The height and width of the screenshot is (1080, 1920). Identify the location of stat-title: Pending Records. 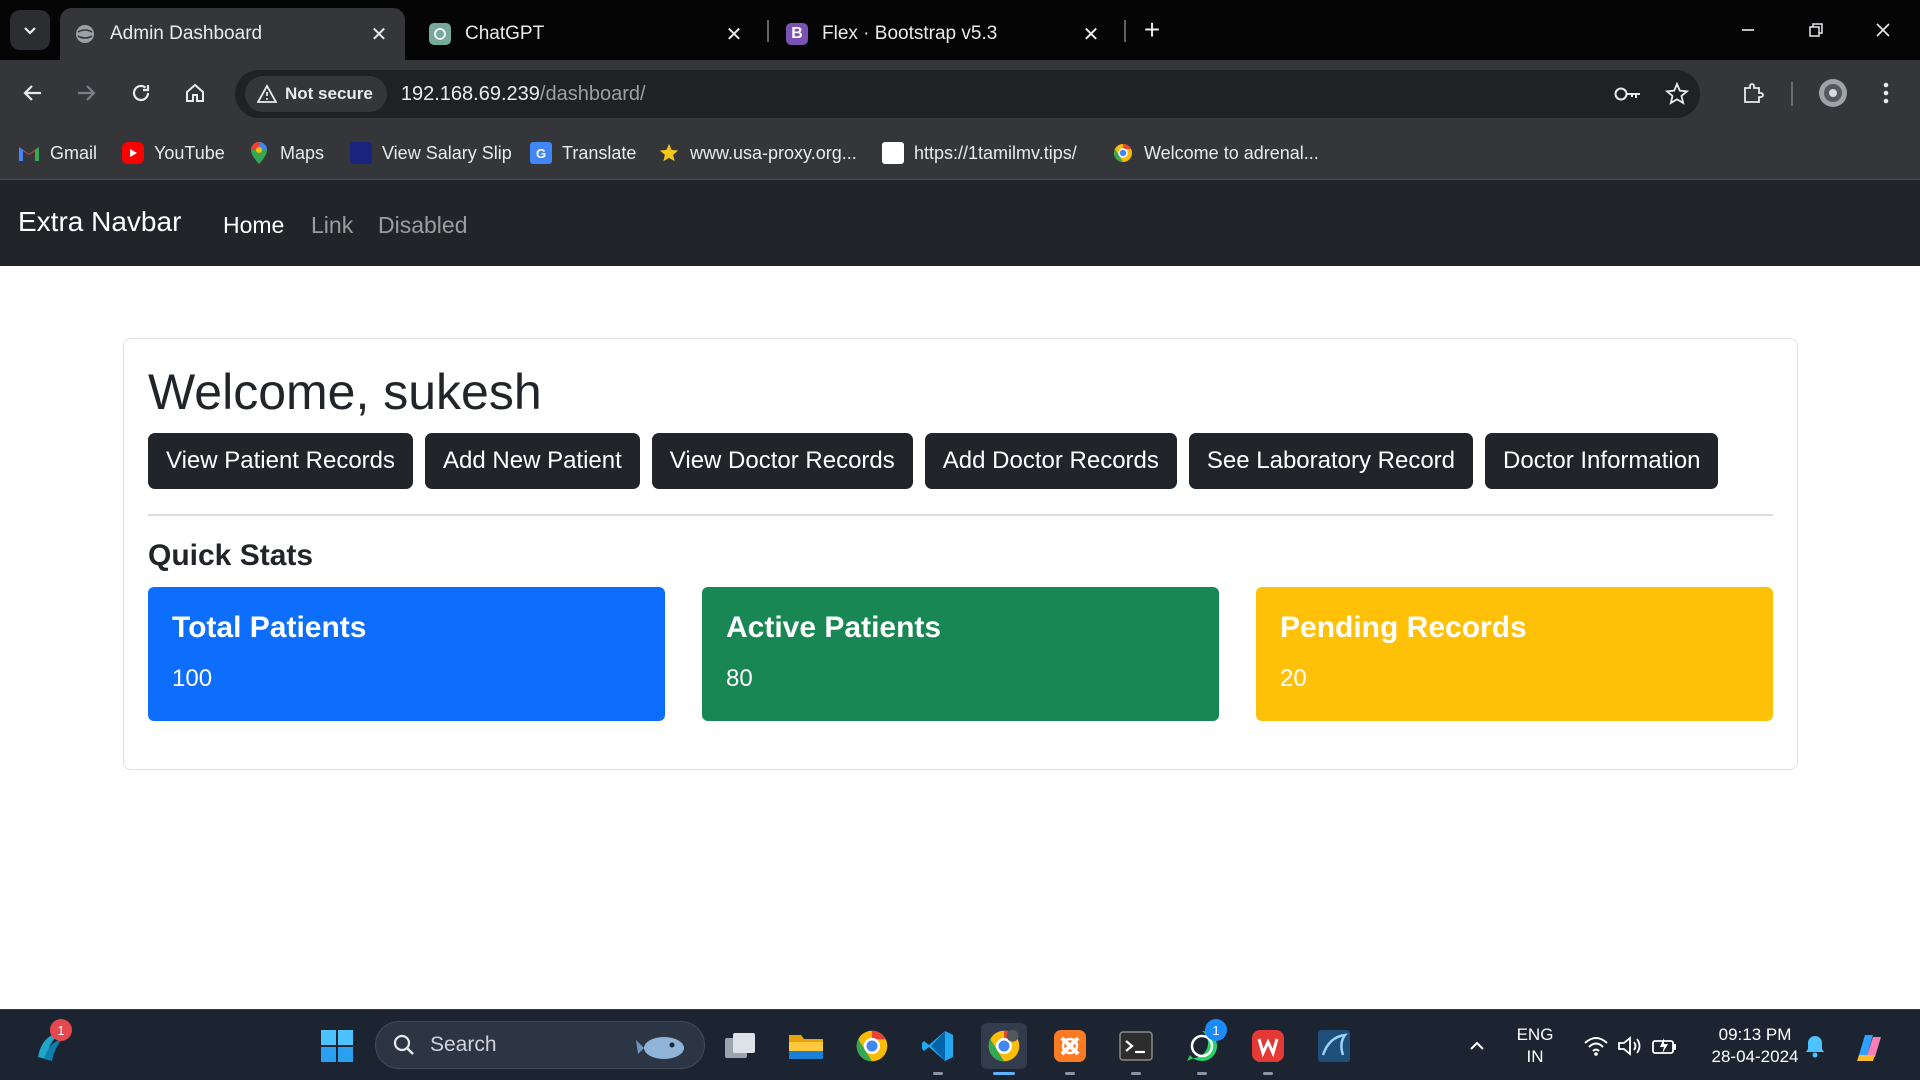
(1403, 627).